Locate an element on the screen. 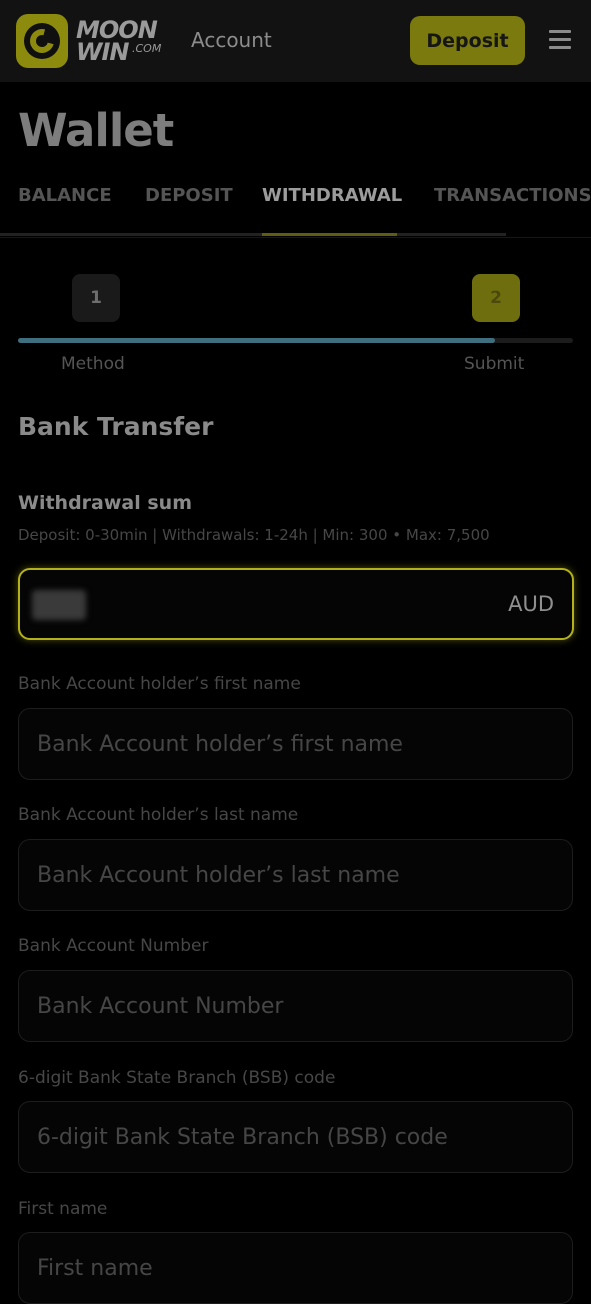 The height and width of the screenshot is (1304, 591). withdrawal-amount-input: AUD is located at coordinates (296, 604).